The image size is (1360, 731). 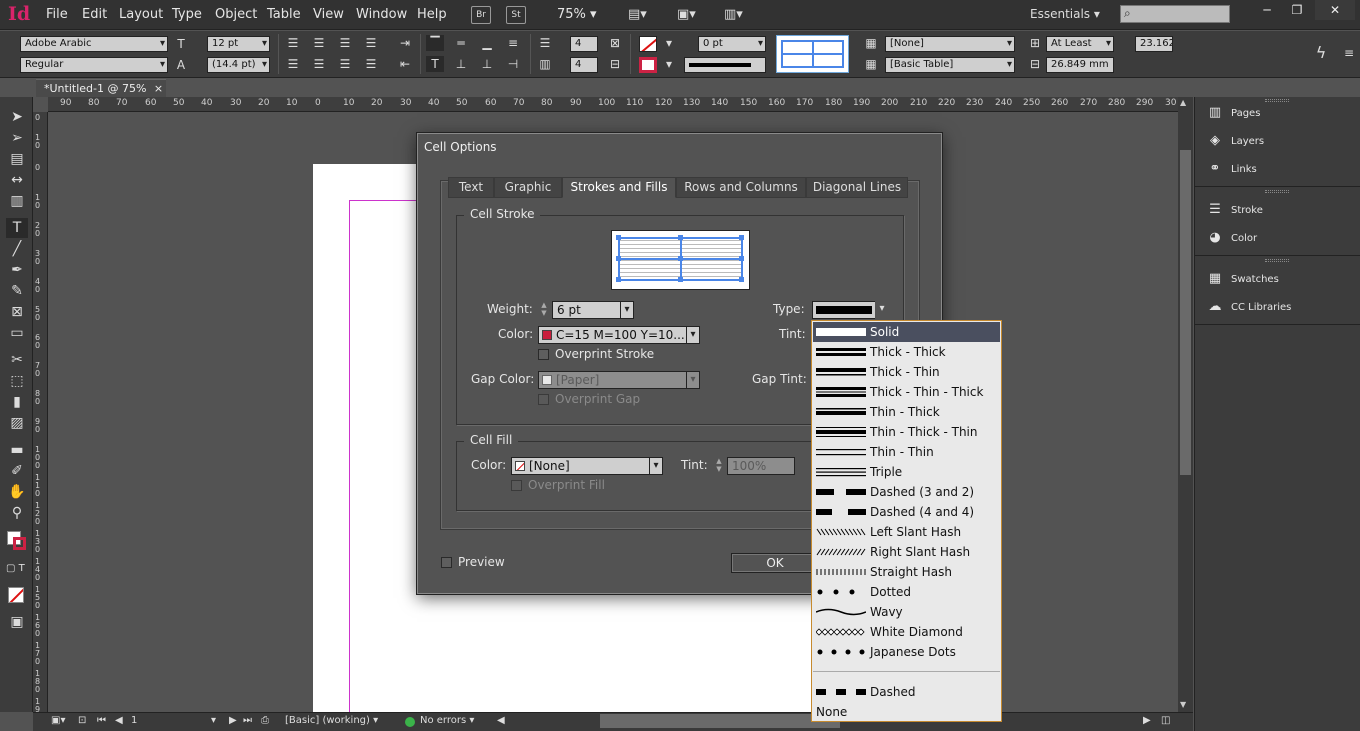 What do you see at coordinates (725, 65) in the screenshot?
I see `stroke-type-field` at bounding box center [725, 65].